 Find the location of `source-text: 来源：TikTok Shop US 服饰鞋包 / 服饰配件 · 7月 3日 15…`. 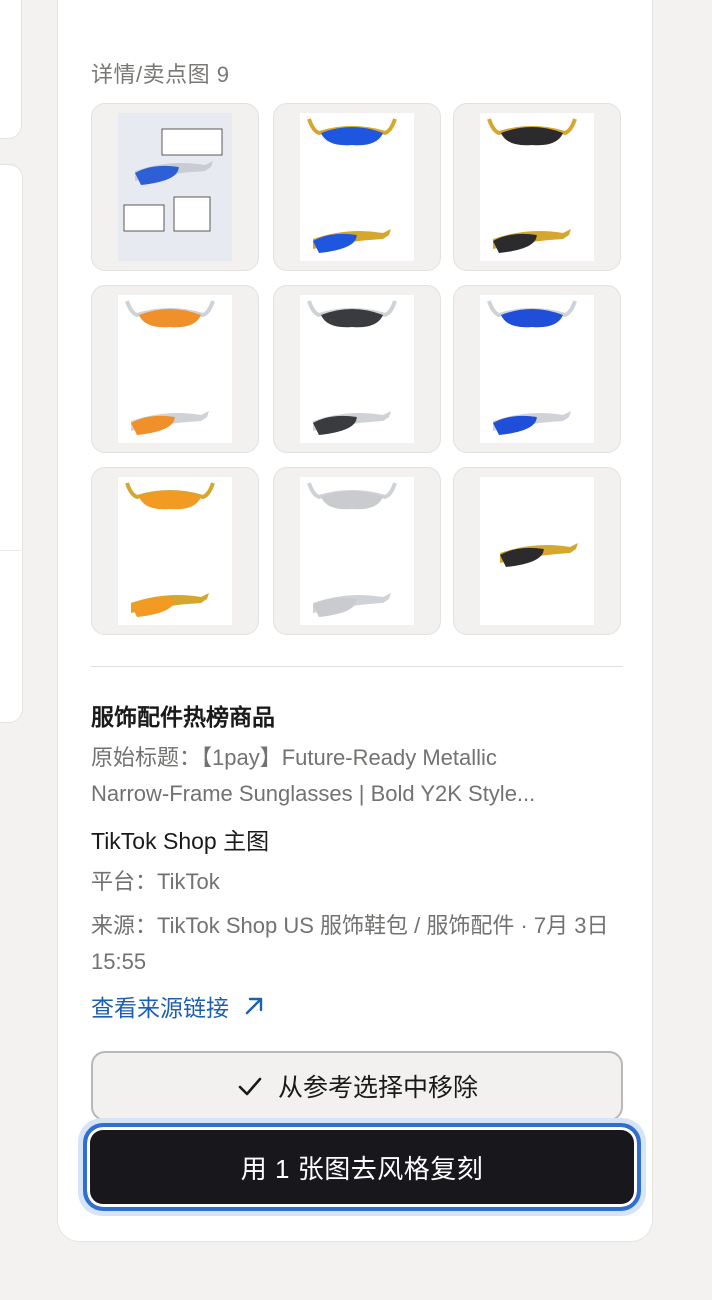

source-text: 来源：TikTok Shop US 服饰鞋包 / 服饰配件 · 7月 3日 15… is located at coordinates (350, 943).